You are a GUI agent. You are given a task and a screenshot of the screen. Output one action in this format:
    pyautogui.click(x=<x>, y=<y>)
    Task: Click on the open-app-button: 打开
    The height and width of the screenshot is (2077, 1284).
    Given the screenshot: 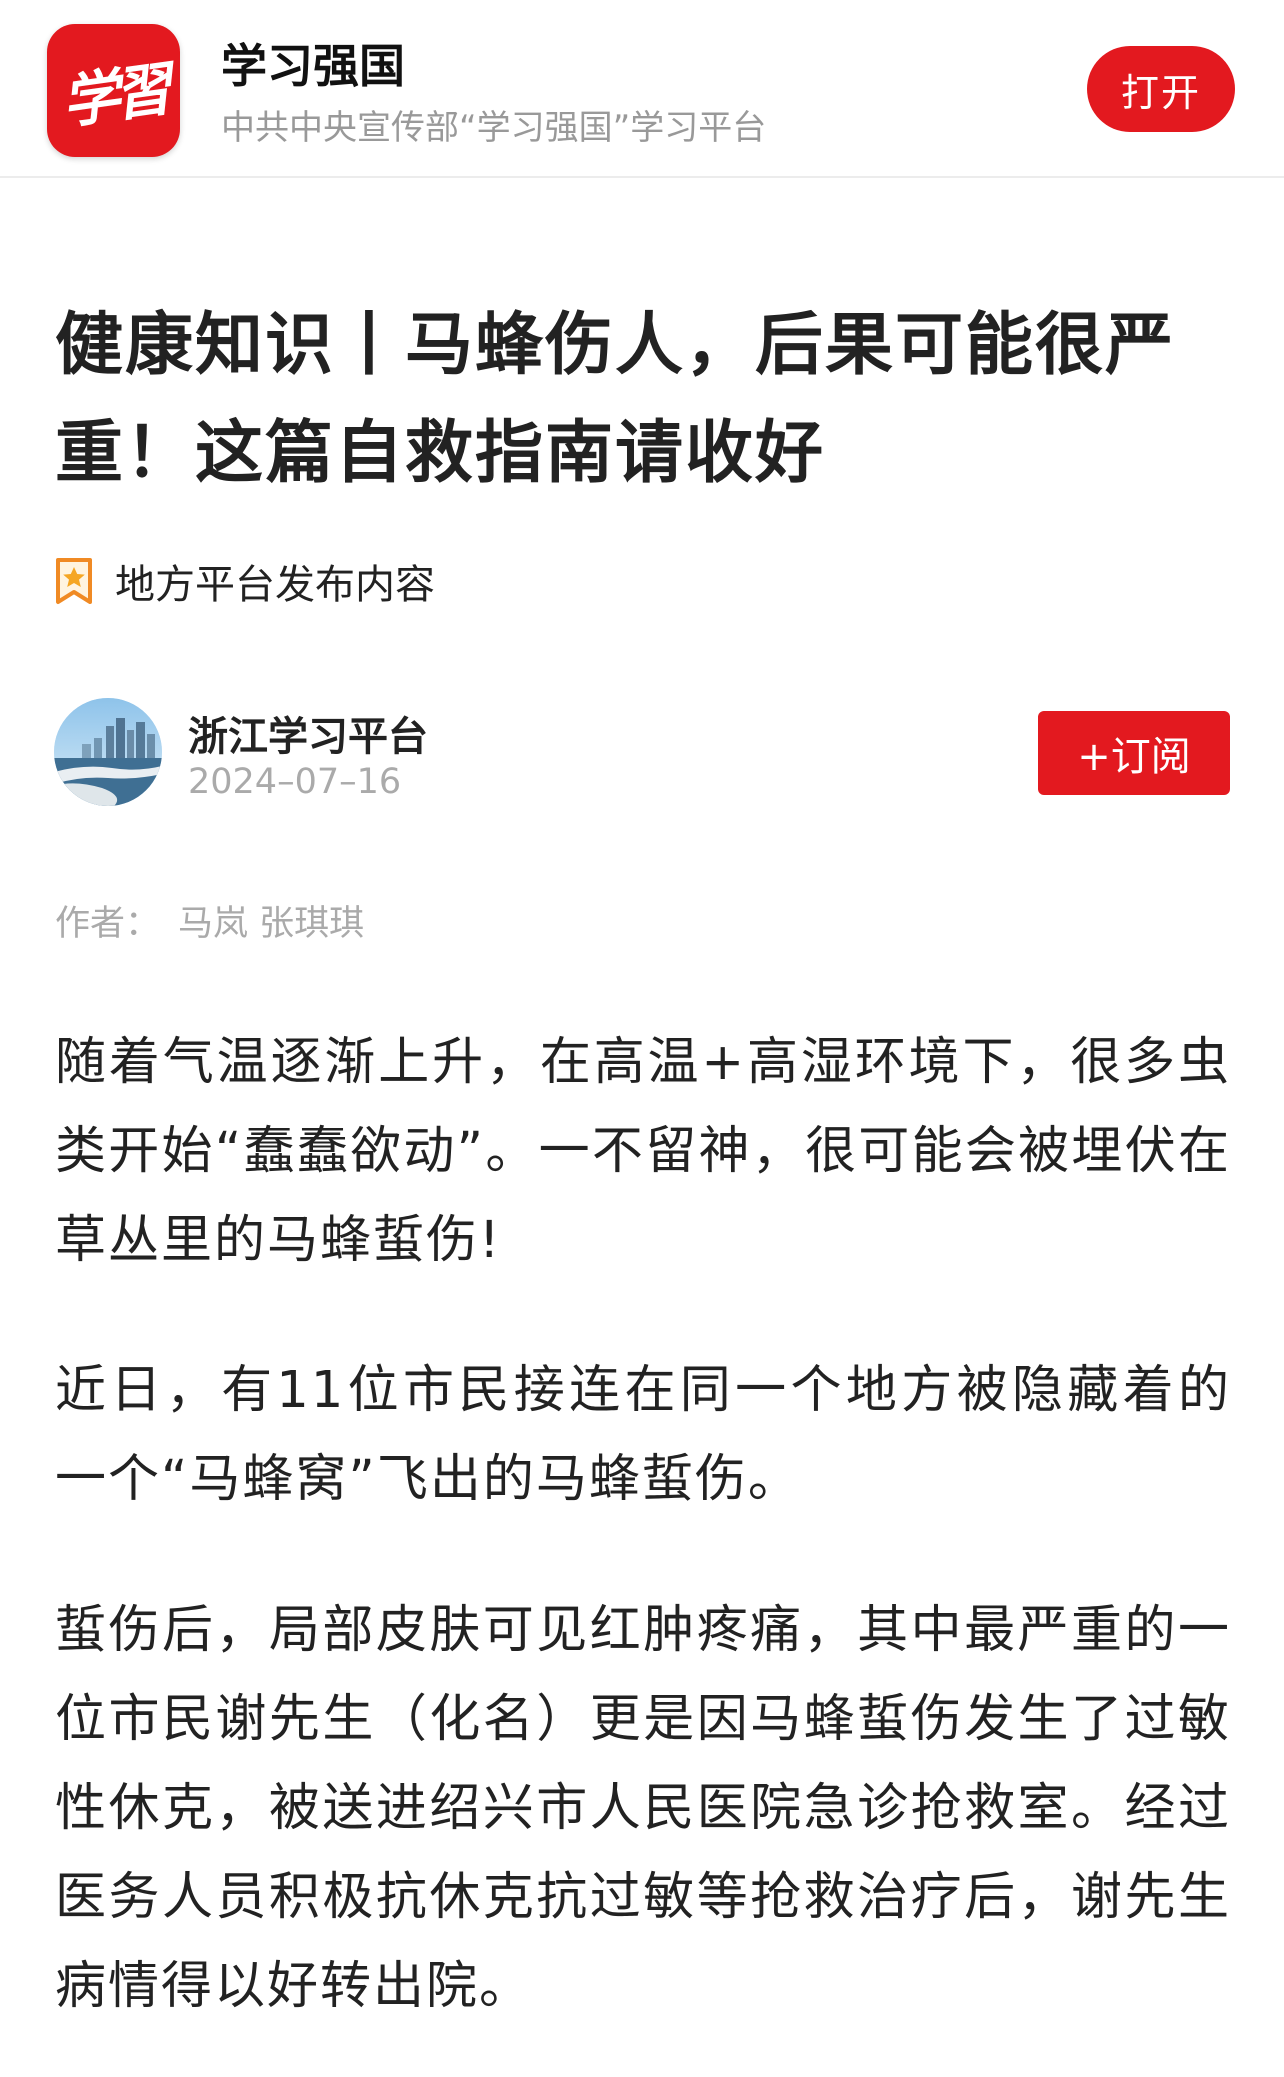 What is the action you would take?
    pyautogui.click(x=1161, y=89)
    